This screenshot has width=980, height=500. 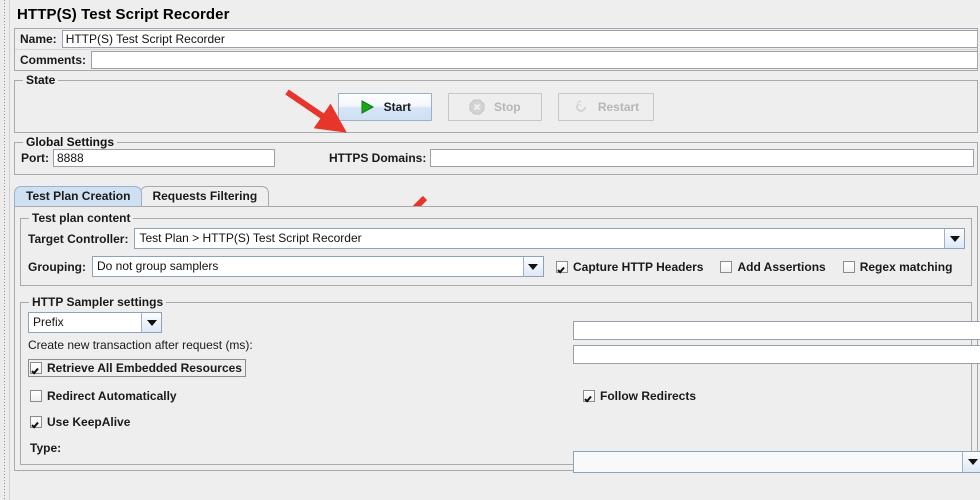 What do you see at coordinates (205, 196) in the screenshot?
I see `tab-requests-filtering: Requests Filtering` at bounding box center [205, 196].